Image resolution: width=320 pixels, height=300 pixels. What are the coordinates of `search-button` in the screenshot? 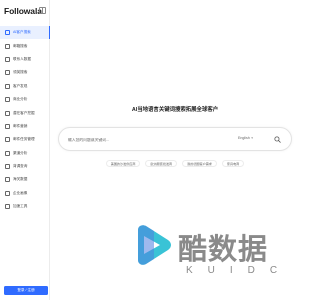 It's located at (277, 139).